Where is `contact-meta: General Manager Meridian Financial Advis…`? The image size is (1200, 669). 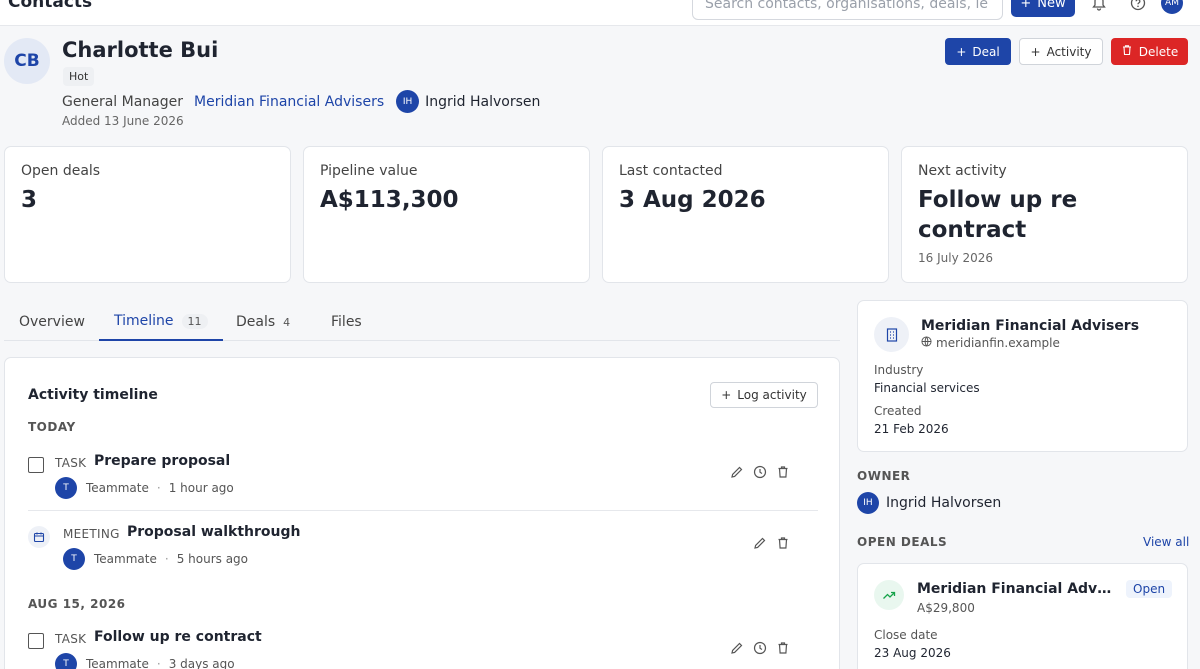 contact-meta: General Manager Meridian Financial Advis… is located at coordinates (301, 101).